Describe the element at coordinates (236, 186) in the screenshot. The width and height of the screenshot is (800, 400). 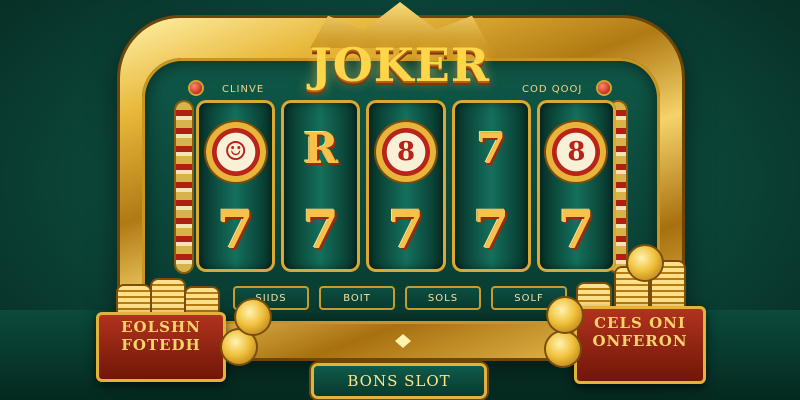
I see `reel-1: ☺ 7` at that location.